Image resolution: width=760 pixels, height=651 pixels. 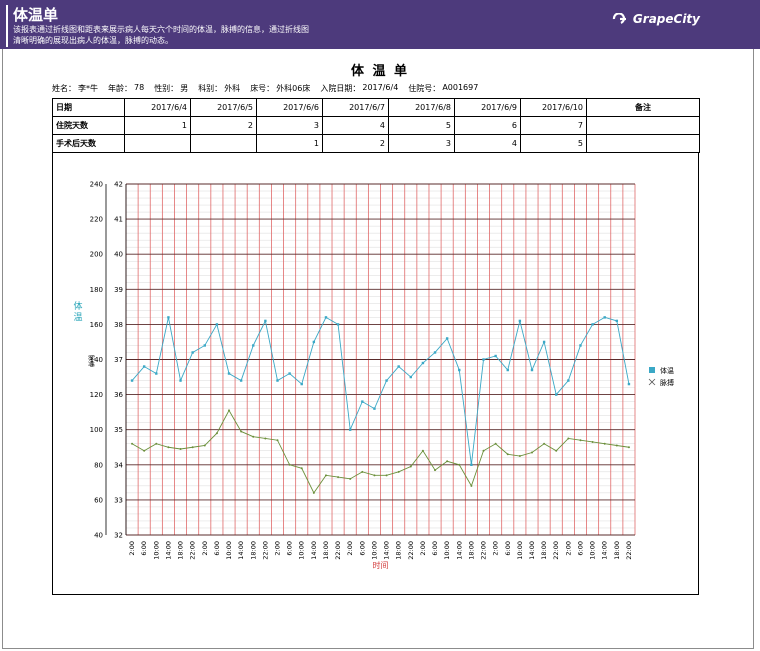 What do you see at coordinates (96, 395) in the screenshot?
I see `pulse-tick-label: 120` at bounding box center [96, 395].